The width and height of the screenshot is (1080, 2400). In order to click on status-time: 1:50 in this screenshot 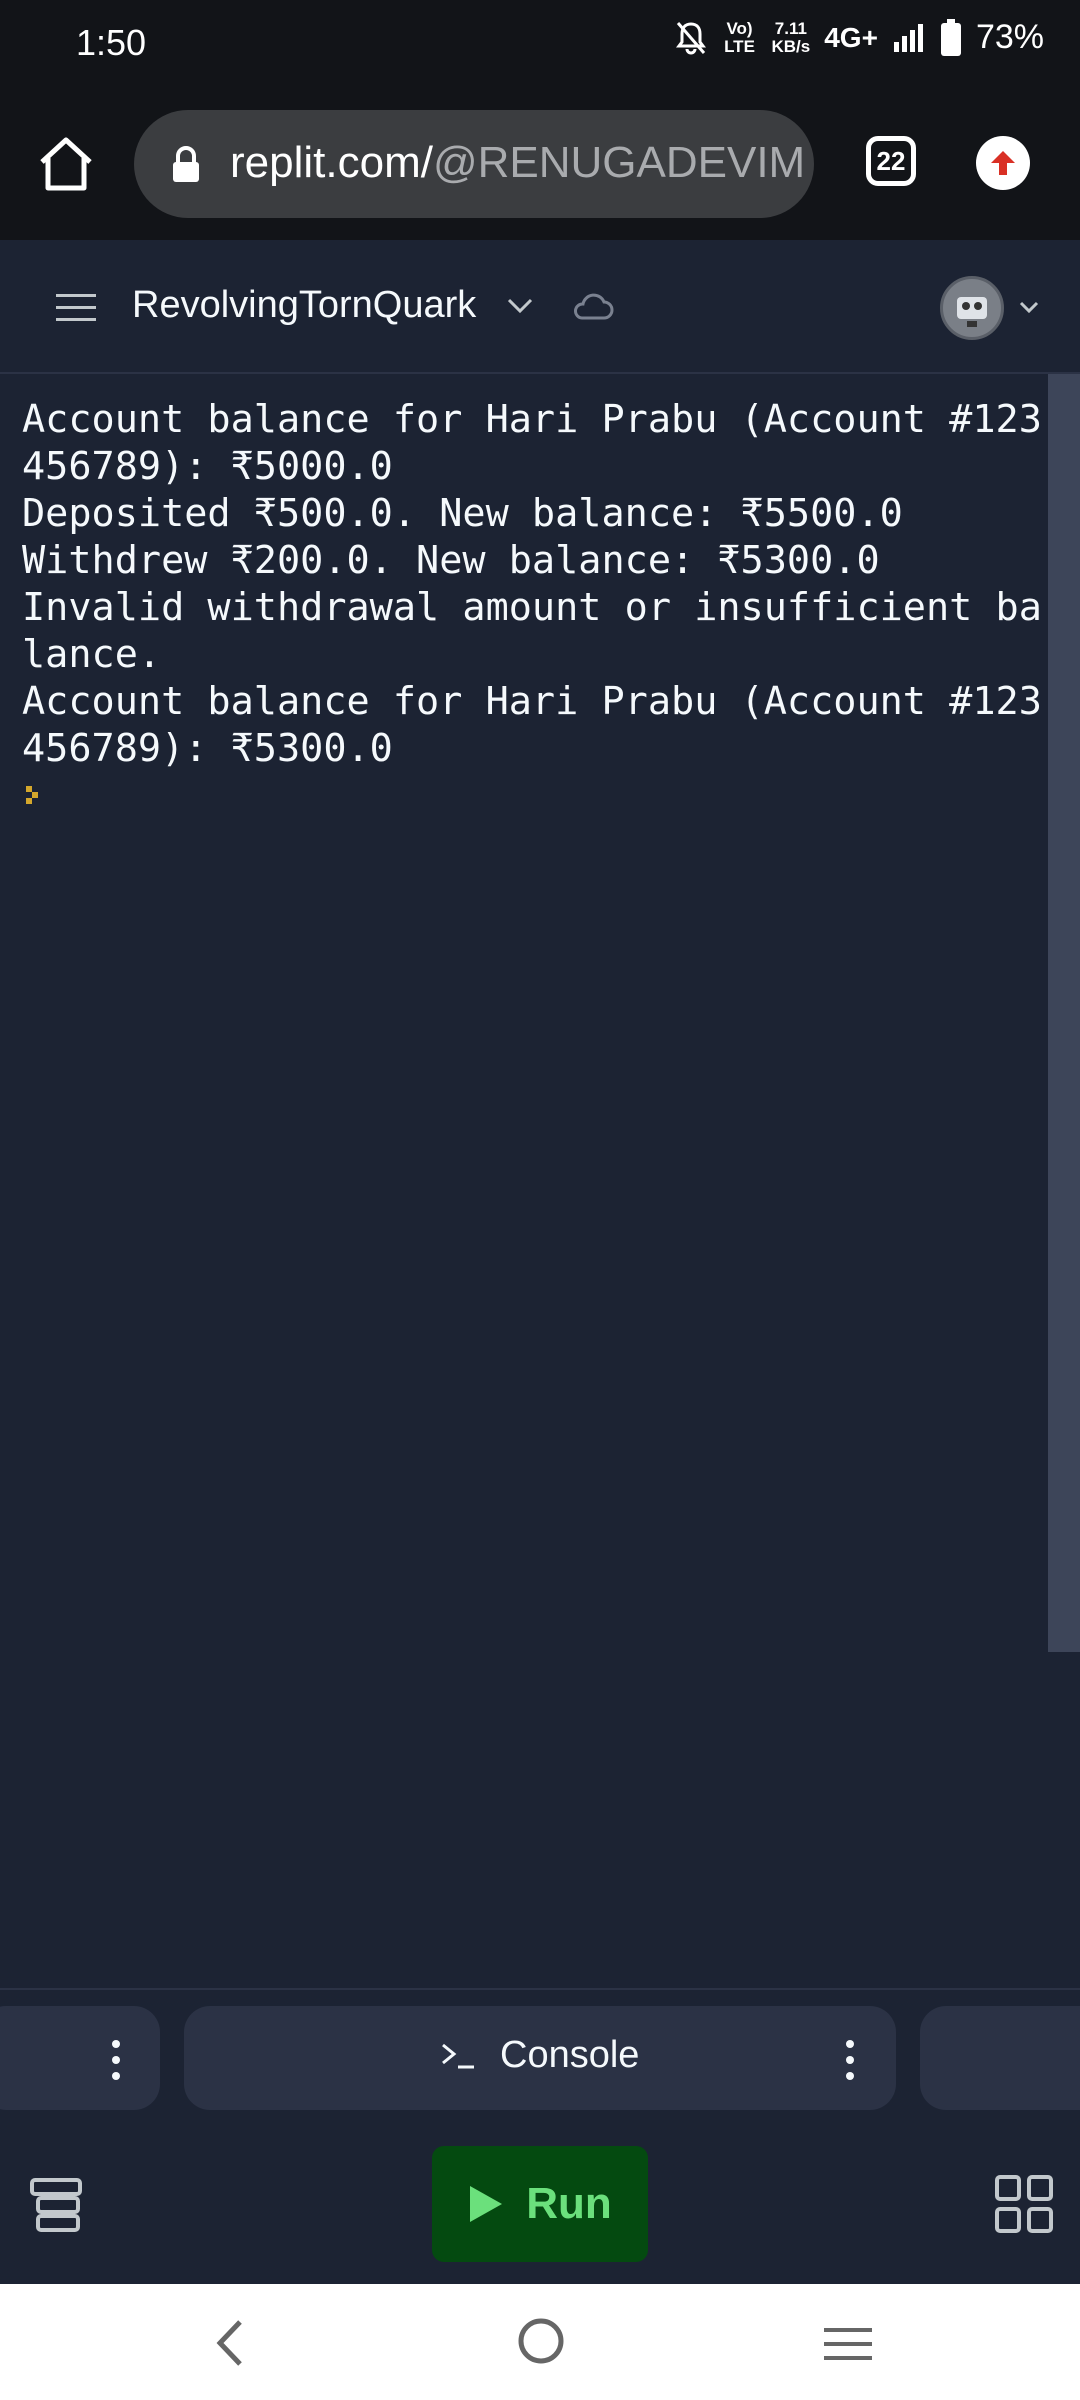, I will do `click(111, 42)`.